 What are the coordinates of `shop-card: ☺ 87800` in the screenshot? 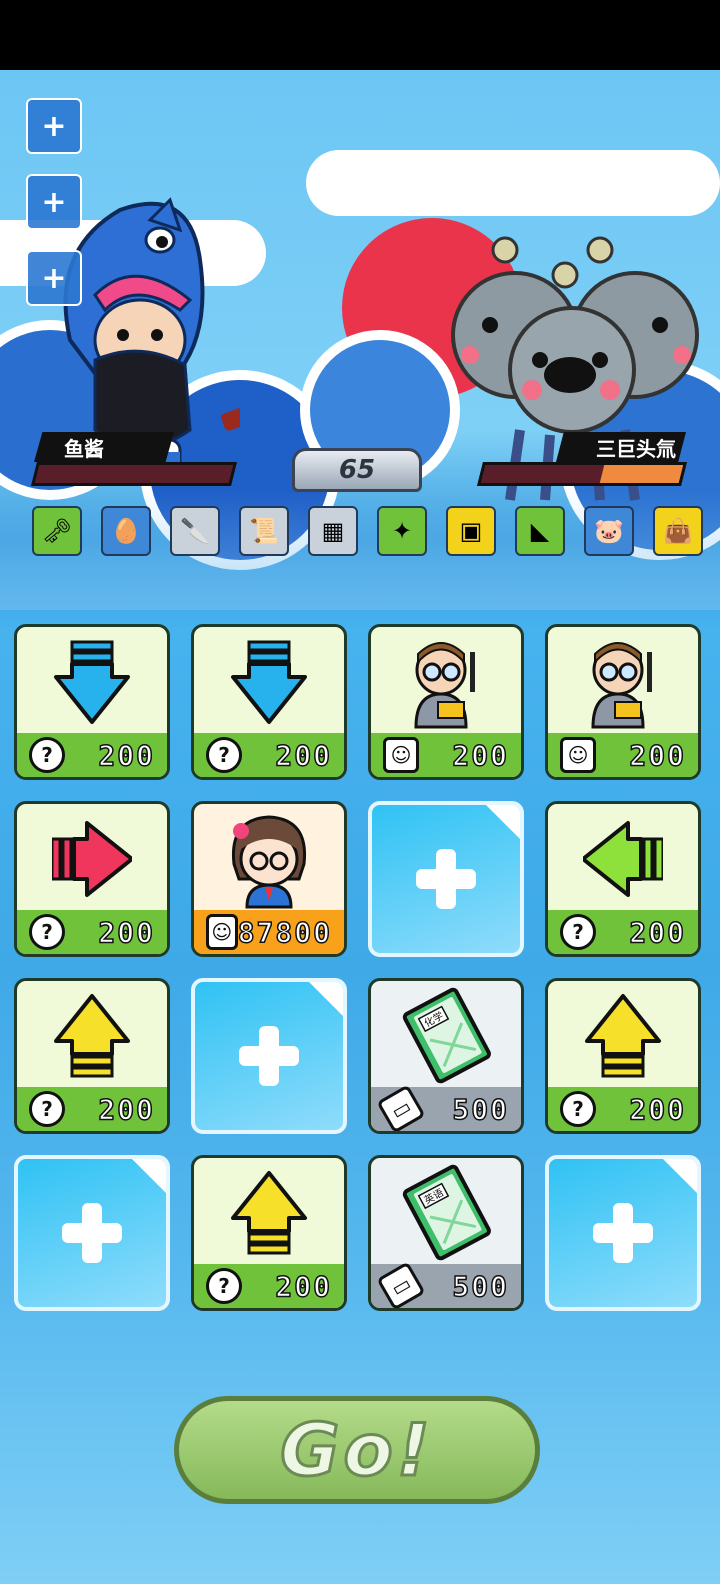 It's located at (269, 879).